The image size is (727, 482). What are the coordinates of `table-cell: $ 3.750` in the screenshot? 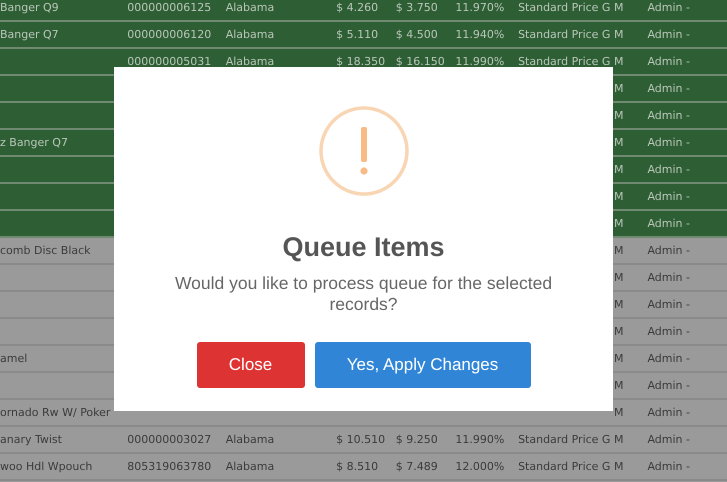 It's located at (417, 7).